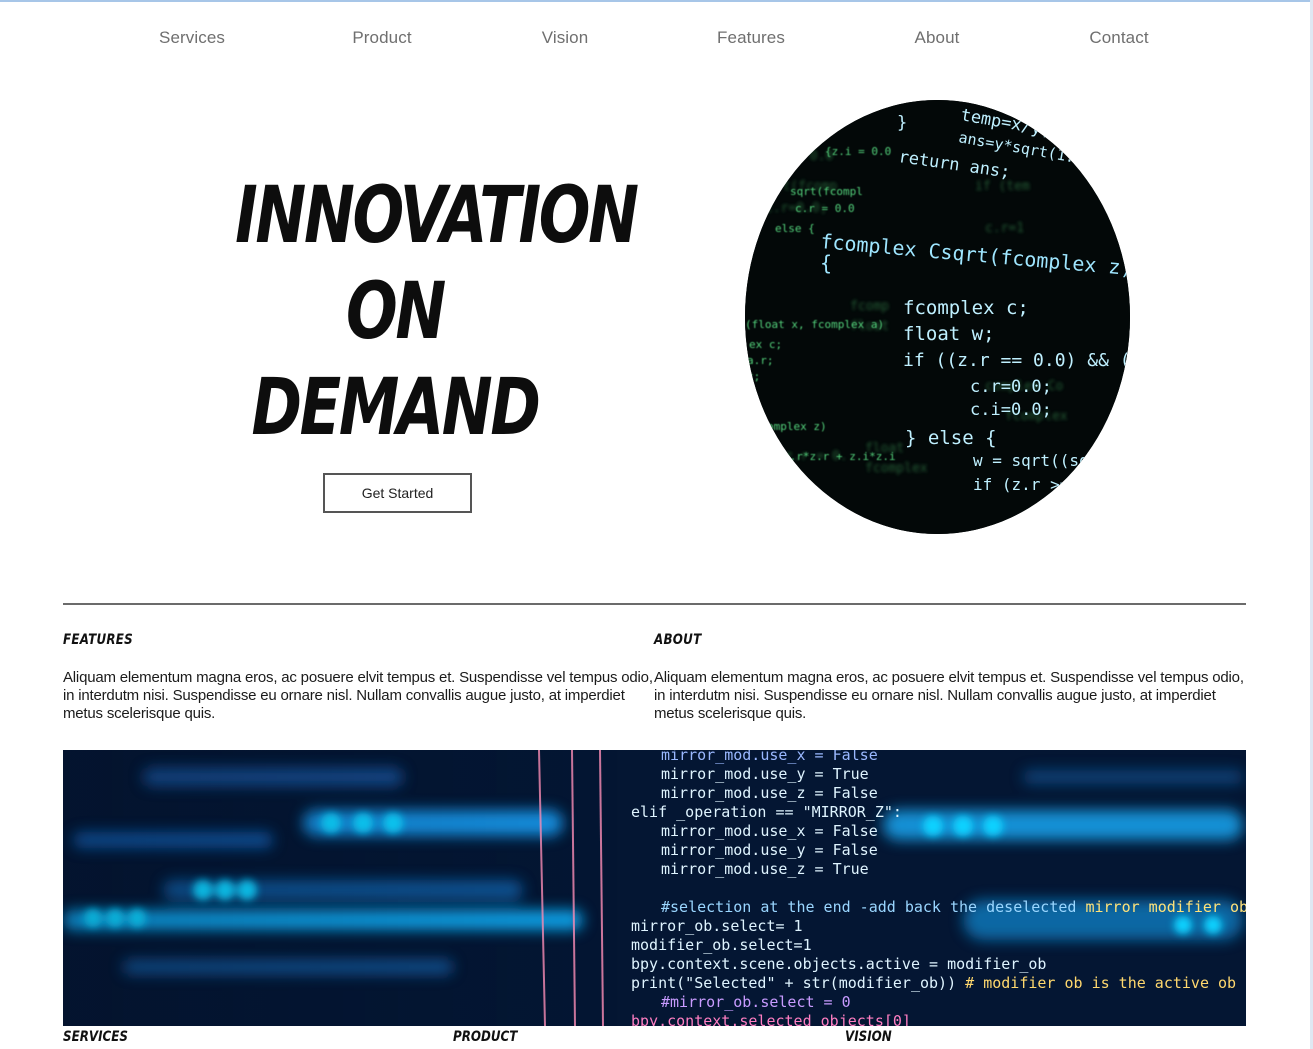  What do you see at coordinates (751, 38) in the screenshot?
I see `nav-features: Features` at bounding box center [751, 38].